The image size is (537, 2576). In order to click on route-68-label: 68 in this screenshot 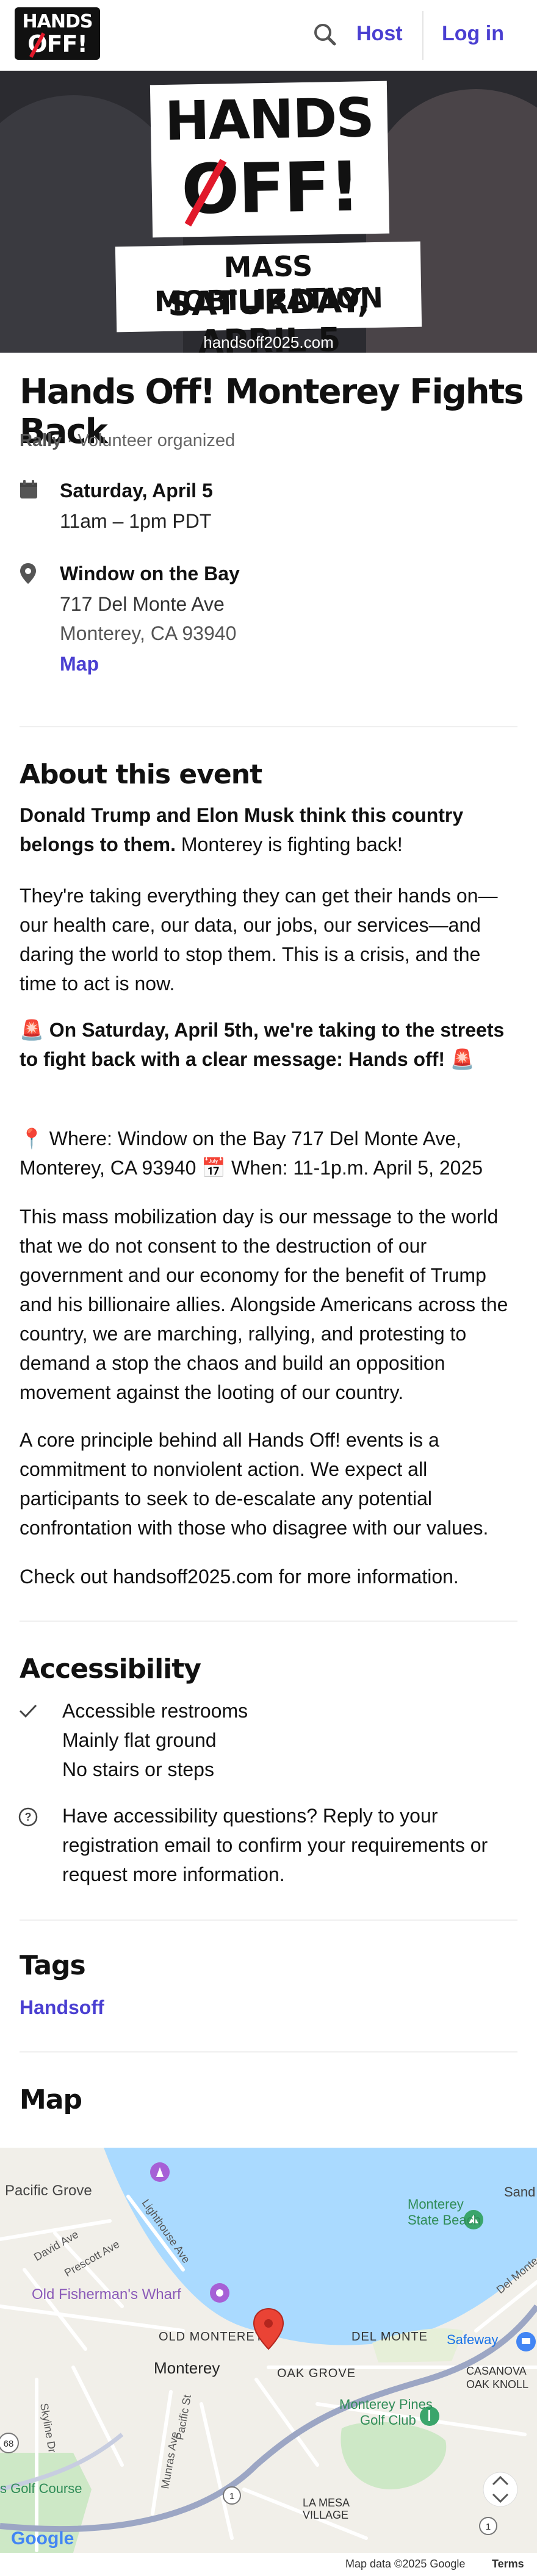, I will do `click(9, 2444)`.